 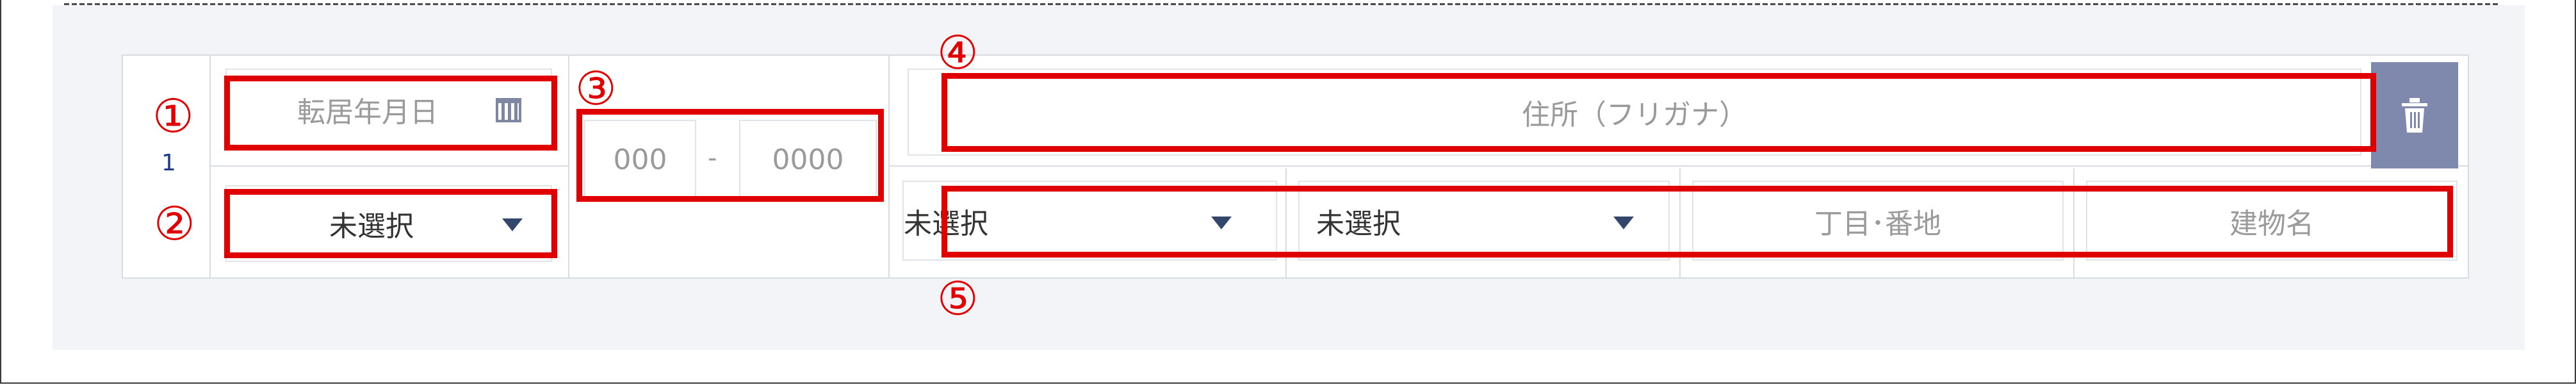 What do you see at coordinates (596, 88) in the screenshot?
I see `callout-number-3: ③` at bounding box center [596, 88].